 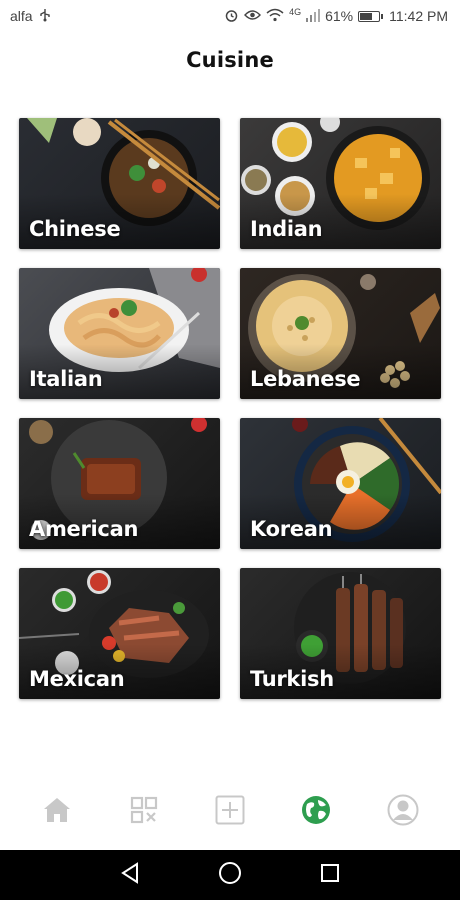 I want to click on status-right: 4G 61% 11:42 PM, so click(x=336, y=15).